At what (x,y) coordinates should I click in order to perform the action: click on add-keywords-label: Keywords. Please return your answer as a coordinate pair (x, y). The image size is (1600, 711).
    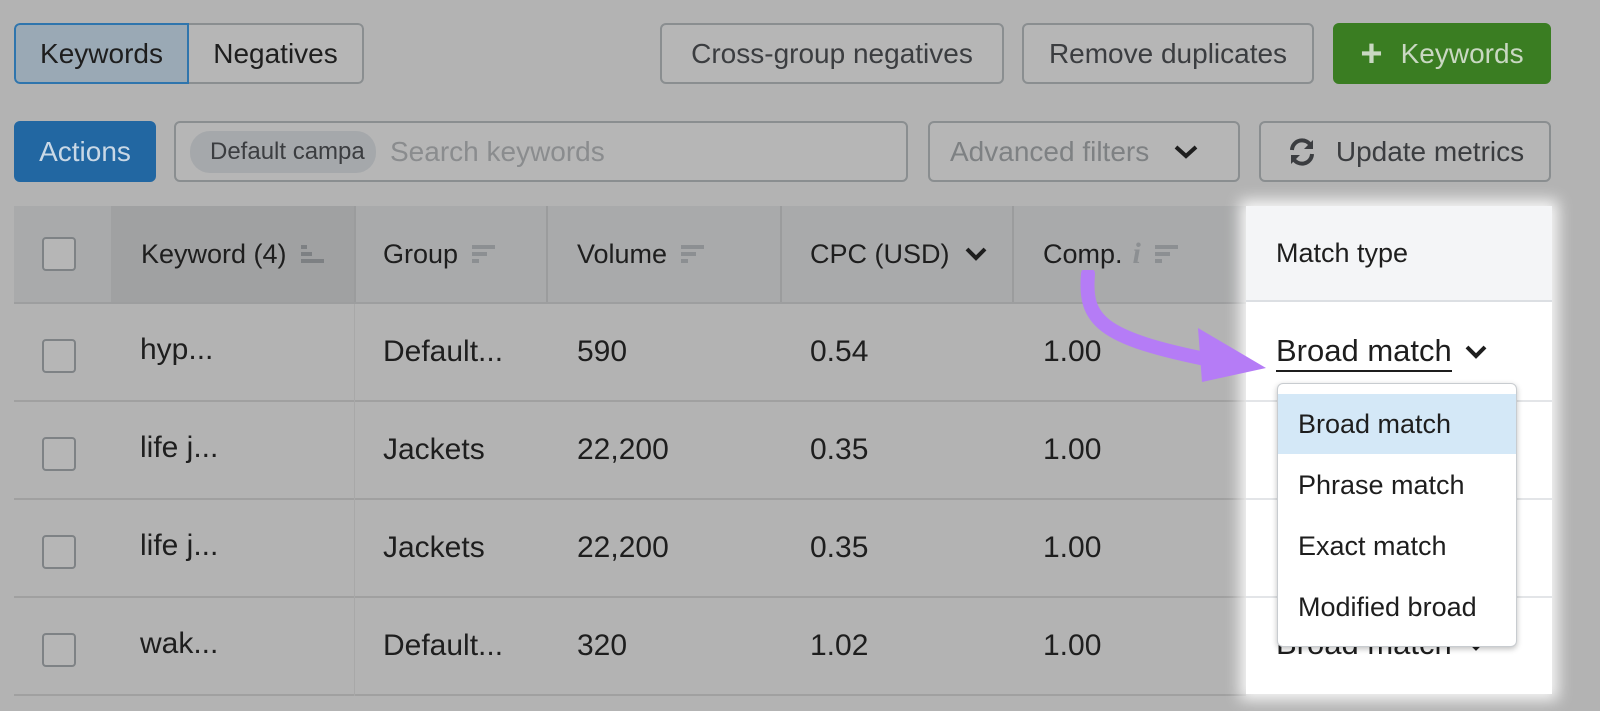
    Looking at the image, I should click on (1462, 53).